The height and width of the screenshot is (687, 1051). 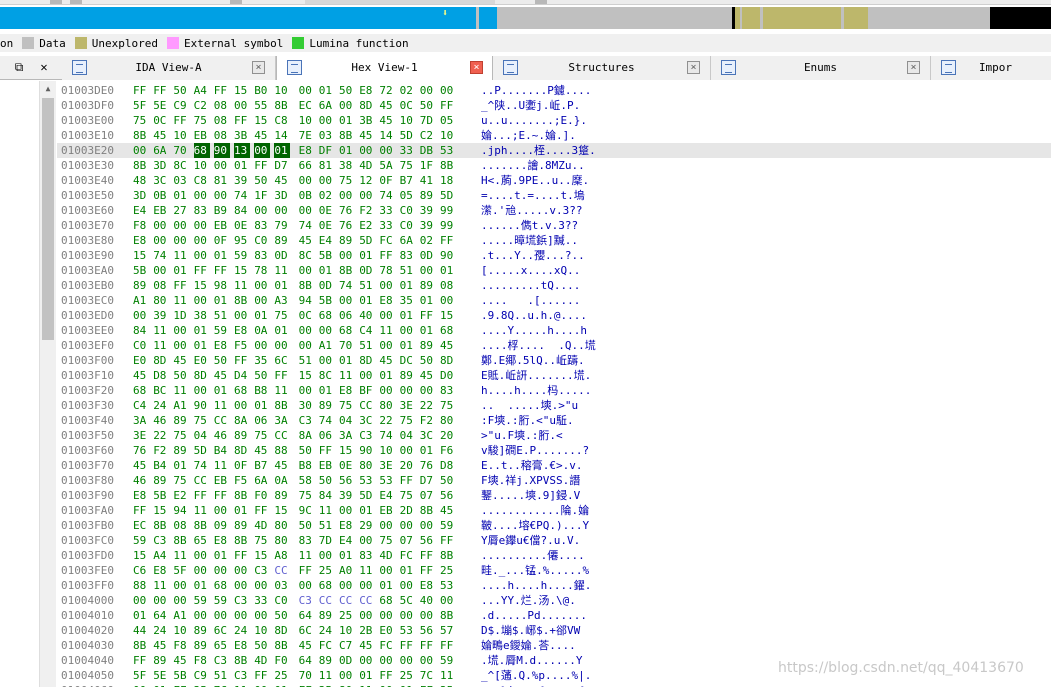 What do you see at coordinates (262, 90) in the screenshot?
I see `hex-byte: B0` at bounding box center [262, 90].